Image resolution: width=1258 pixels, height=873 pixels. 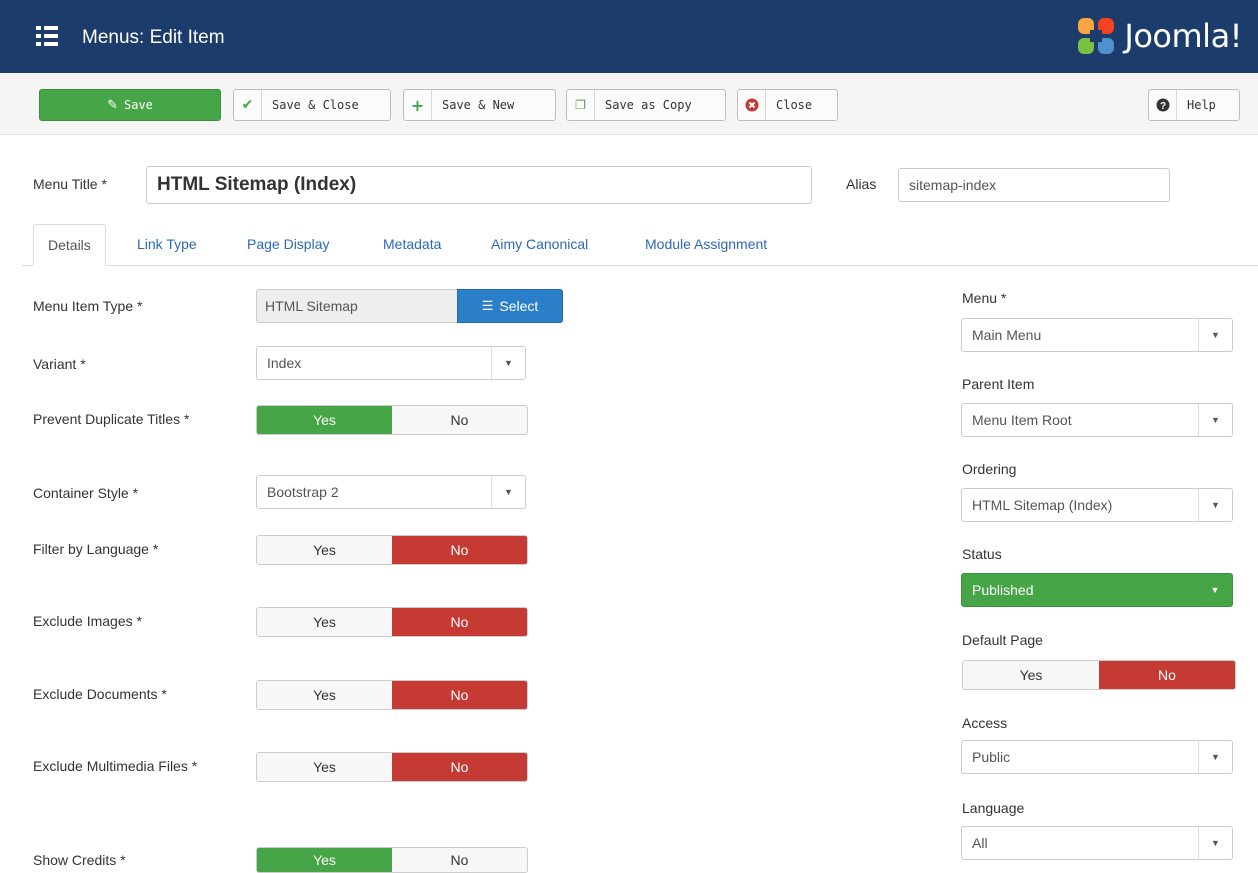 What do you see at coordinates (70, 184) in the screenshot?
I see `menu-title-label: Menu Title *` at bounding box center [70, 184].